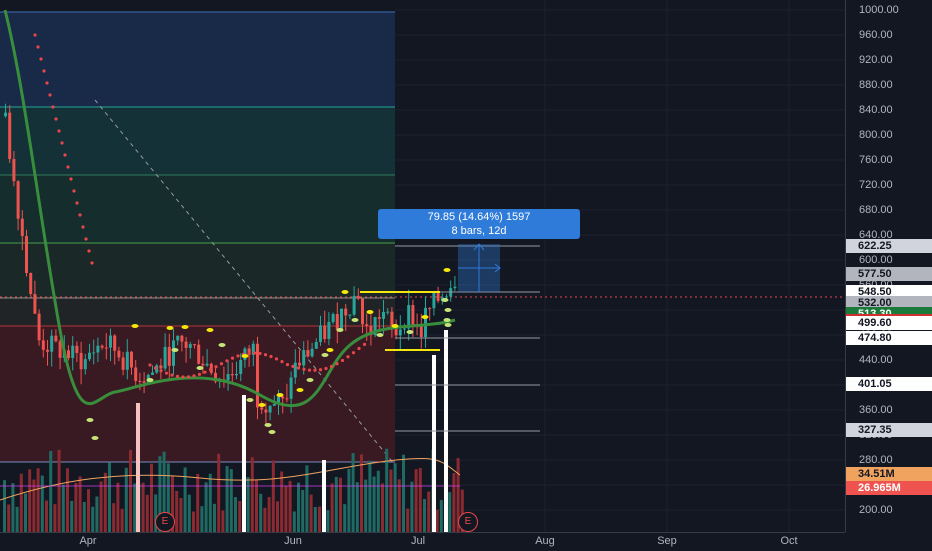 The width and height of the screenshot is (932, 551). What do you see at coordinates (889, 384) in the screenshot?
I see `price-level-badge: 401.05` at bounding box center [889, 384].